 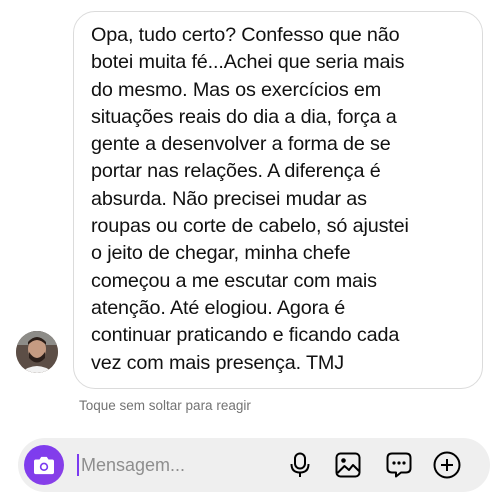 I want to click on add-button, so click(x=447, y=465).